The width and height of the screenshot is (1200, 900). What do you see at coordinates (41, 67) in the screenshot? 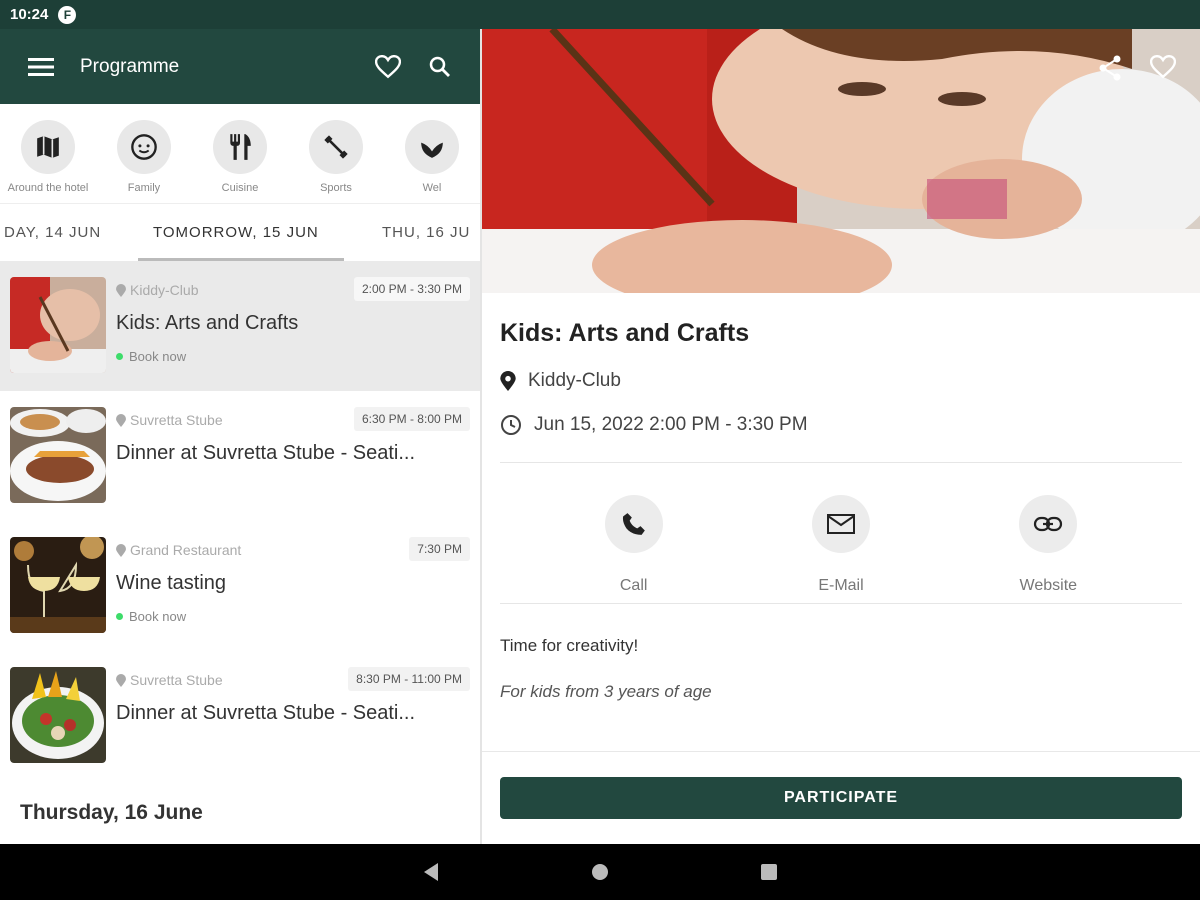
I see `menu-icon` at bounding box center [41, 67].